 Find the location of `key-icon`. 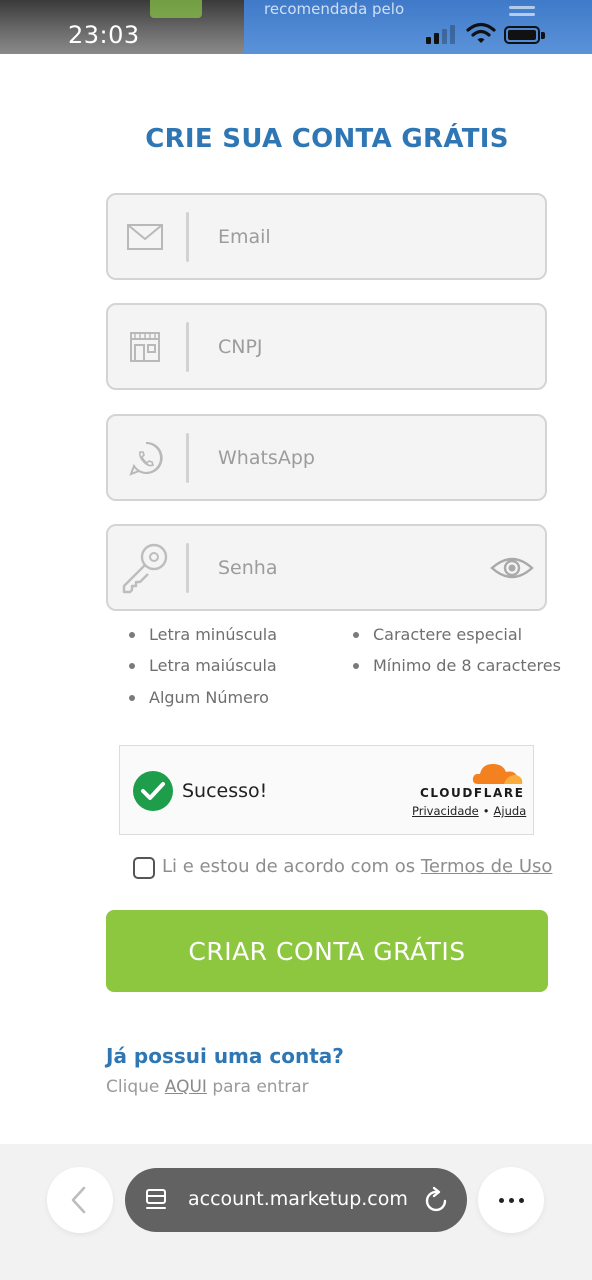

key-icon is located at coordinates (145, 568).